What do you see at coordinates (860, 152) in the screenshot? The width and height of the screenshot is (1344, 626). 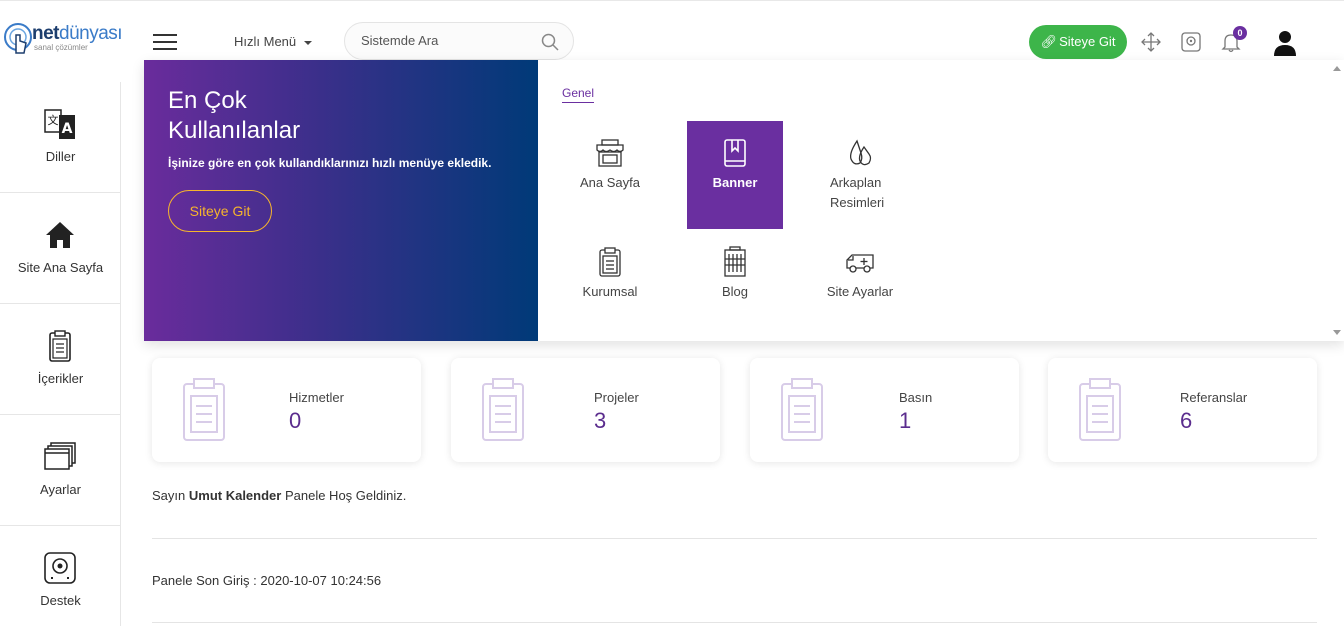 I see `drops-icon` at bounding box center [860, 152].